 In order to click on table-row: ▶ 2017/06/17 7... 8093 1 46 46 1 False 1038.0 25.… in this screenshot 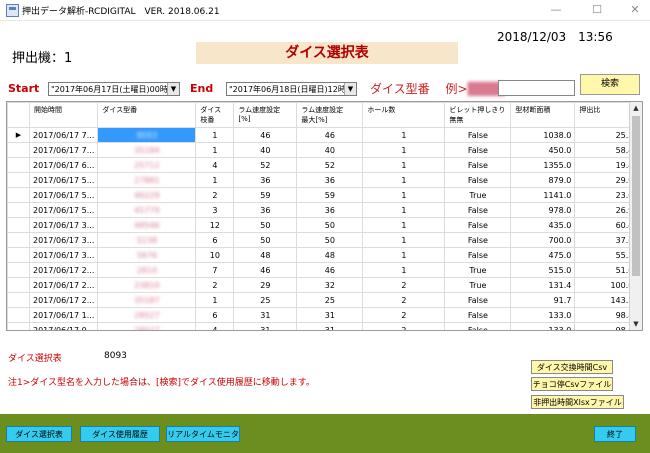, I will do `click(322, 135)`.